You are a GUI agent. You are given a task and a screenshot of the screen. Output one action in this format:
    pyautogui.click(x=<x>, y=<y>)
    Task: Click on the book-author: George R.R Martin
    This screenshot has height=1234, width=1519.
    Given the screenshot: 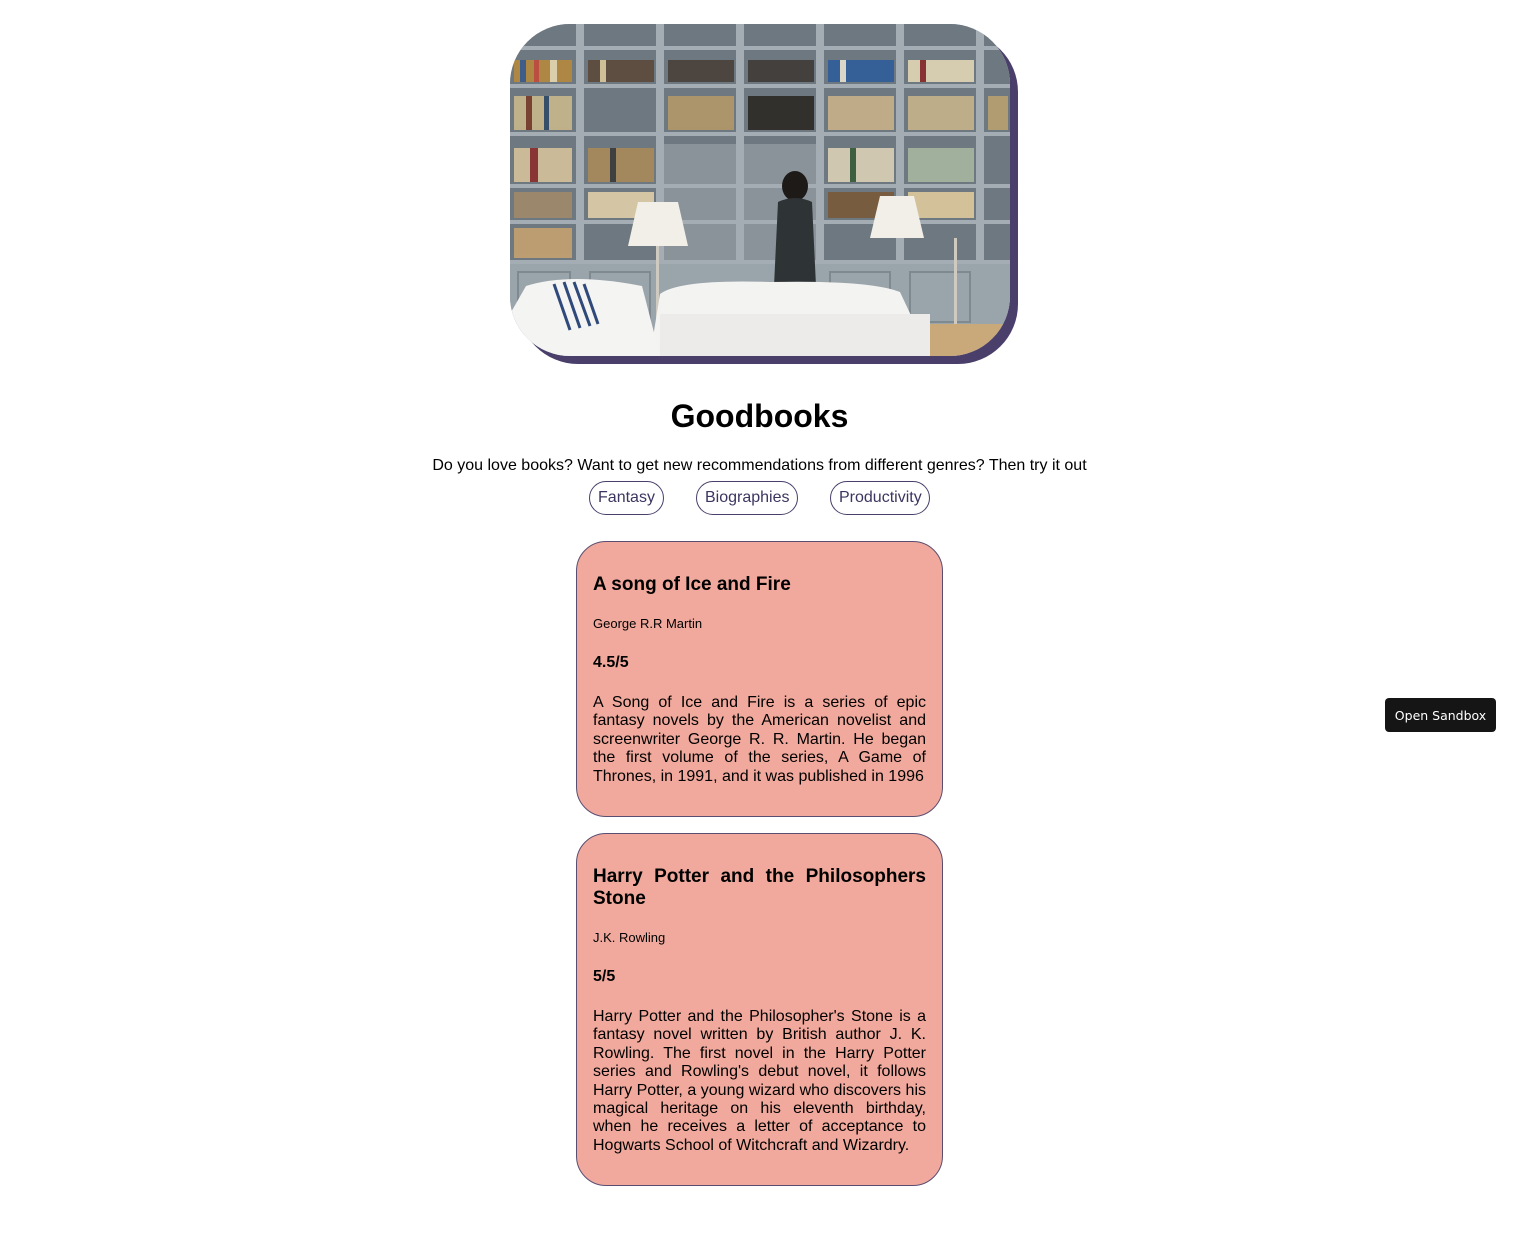 What is the action you would take?
    pyautogui.click(x=648, y=623)
    